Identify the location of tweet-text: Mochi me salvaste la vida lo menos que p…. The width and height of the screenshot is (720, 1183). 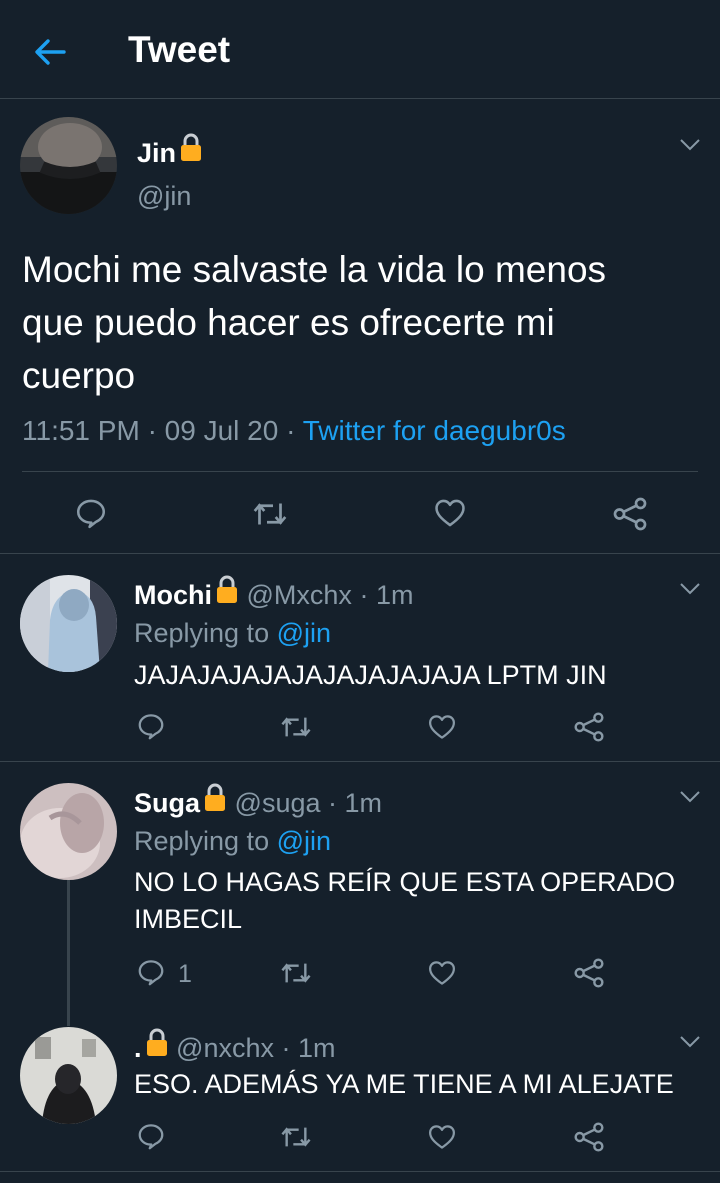
(314, 322).